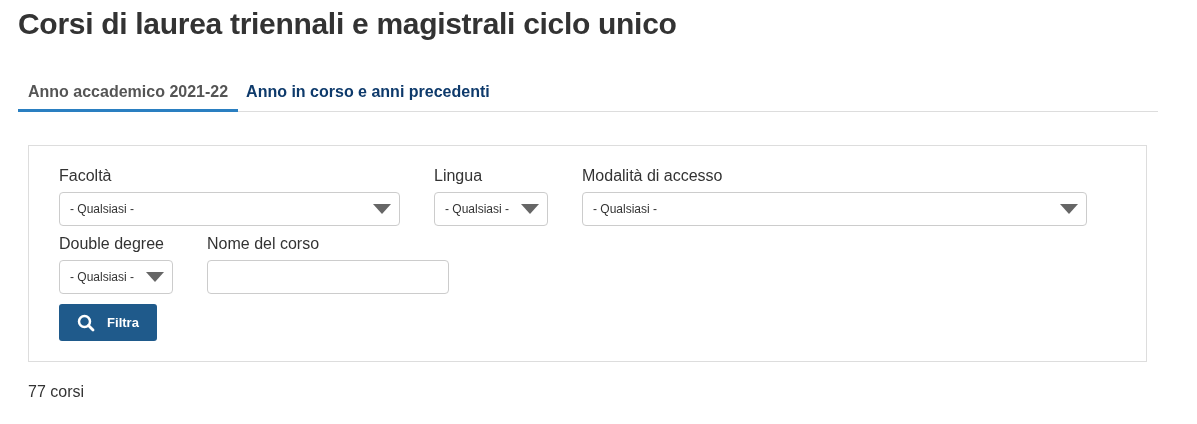 This screenshot has height=424, width=1197. I want to click on page-title: Corsi di laurea triennali e magistrali ciclo unico, so click(348, 24).